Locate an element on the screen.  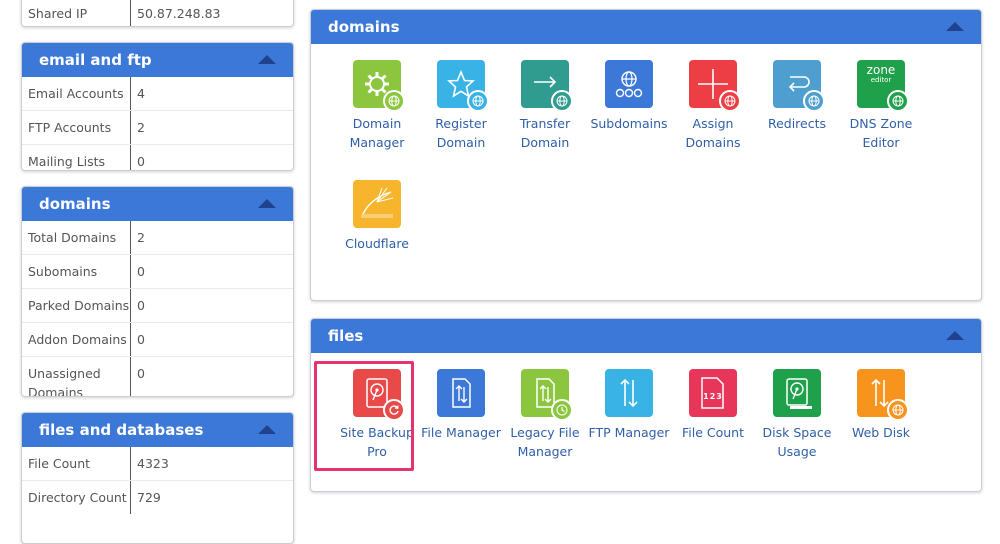
star-globe-icon is located at coordinates (463, 86).